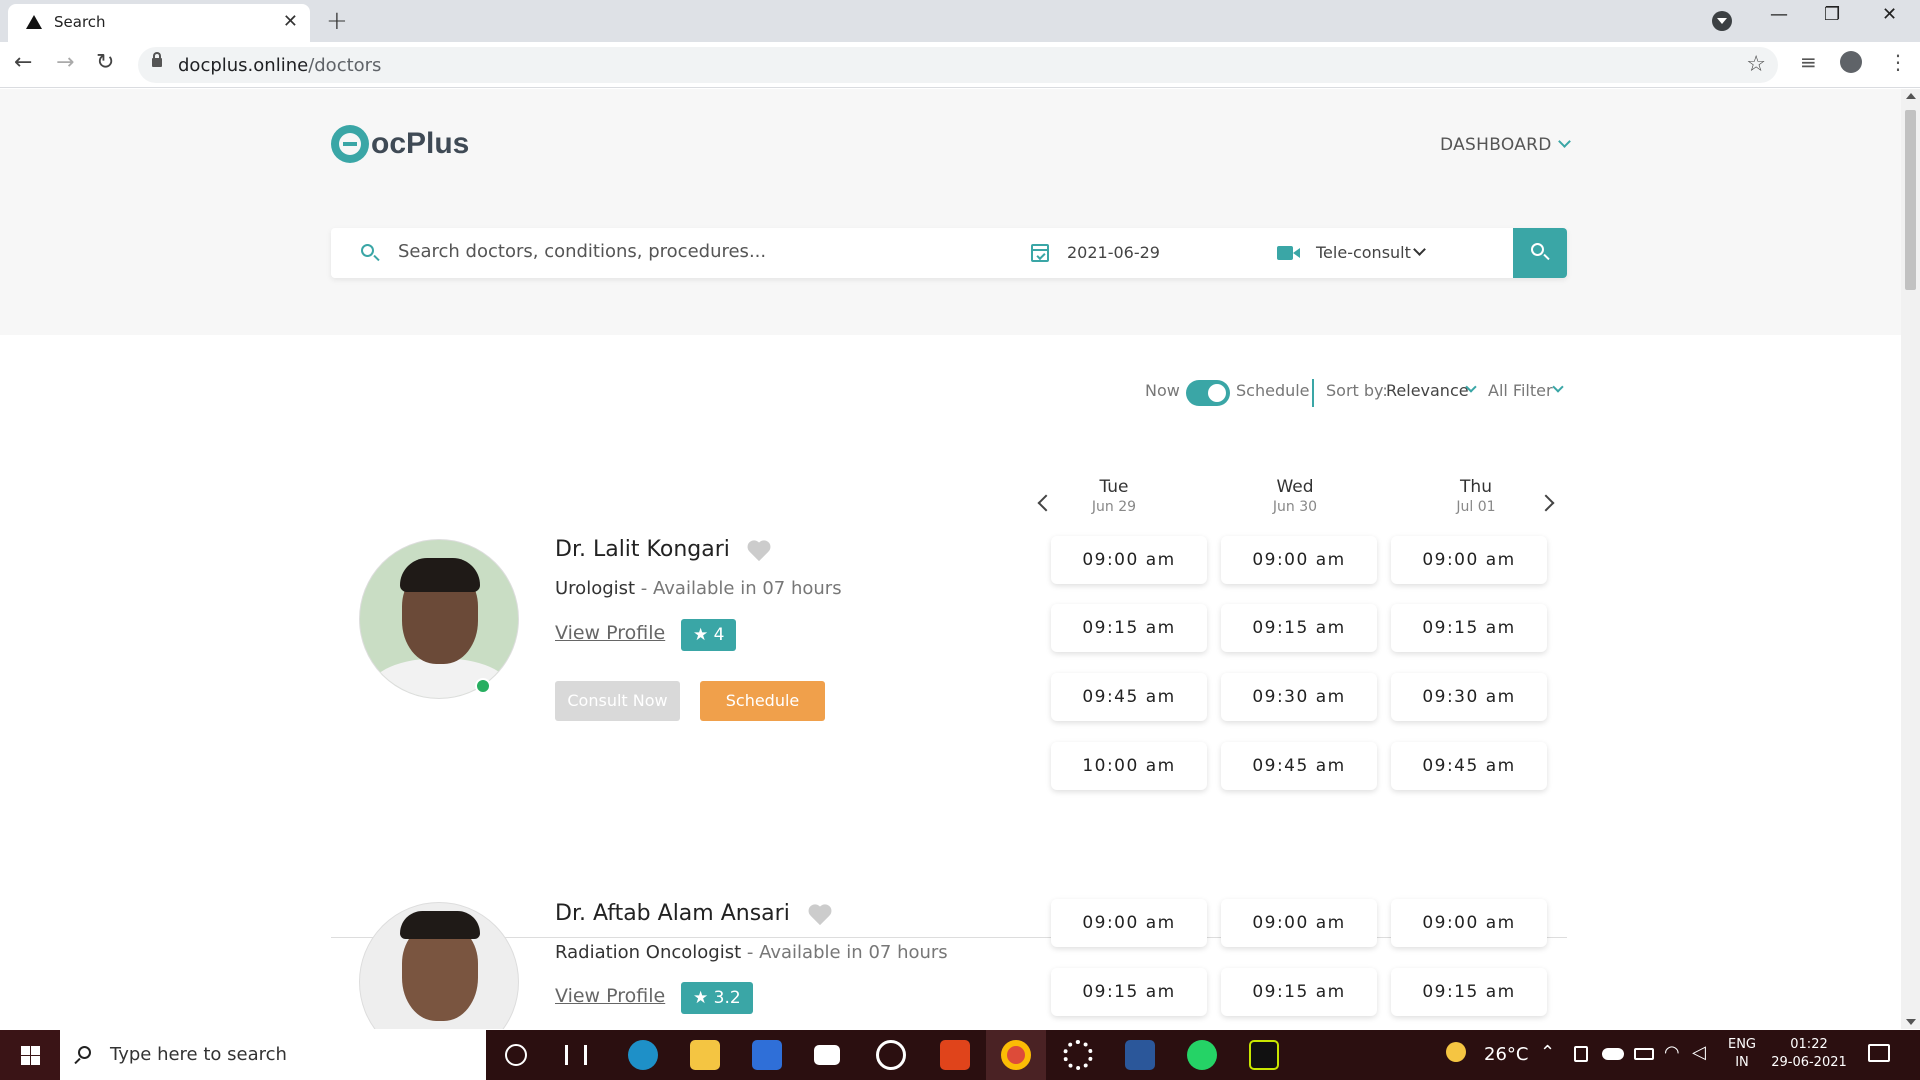 This screenshot has height=1080, width=1920. Describe the element at coordinates (827, 1055) in the screenshot. I see `dropbox-icon` at that location.